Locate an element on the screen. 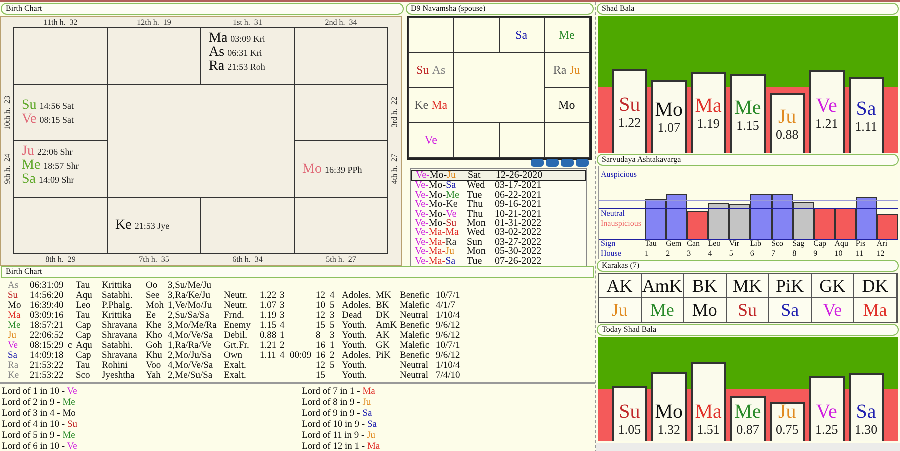 The image size is (900, 451). zone-label: Neutral is located at coordinates (613, 213).